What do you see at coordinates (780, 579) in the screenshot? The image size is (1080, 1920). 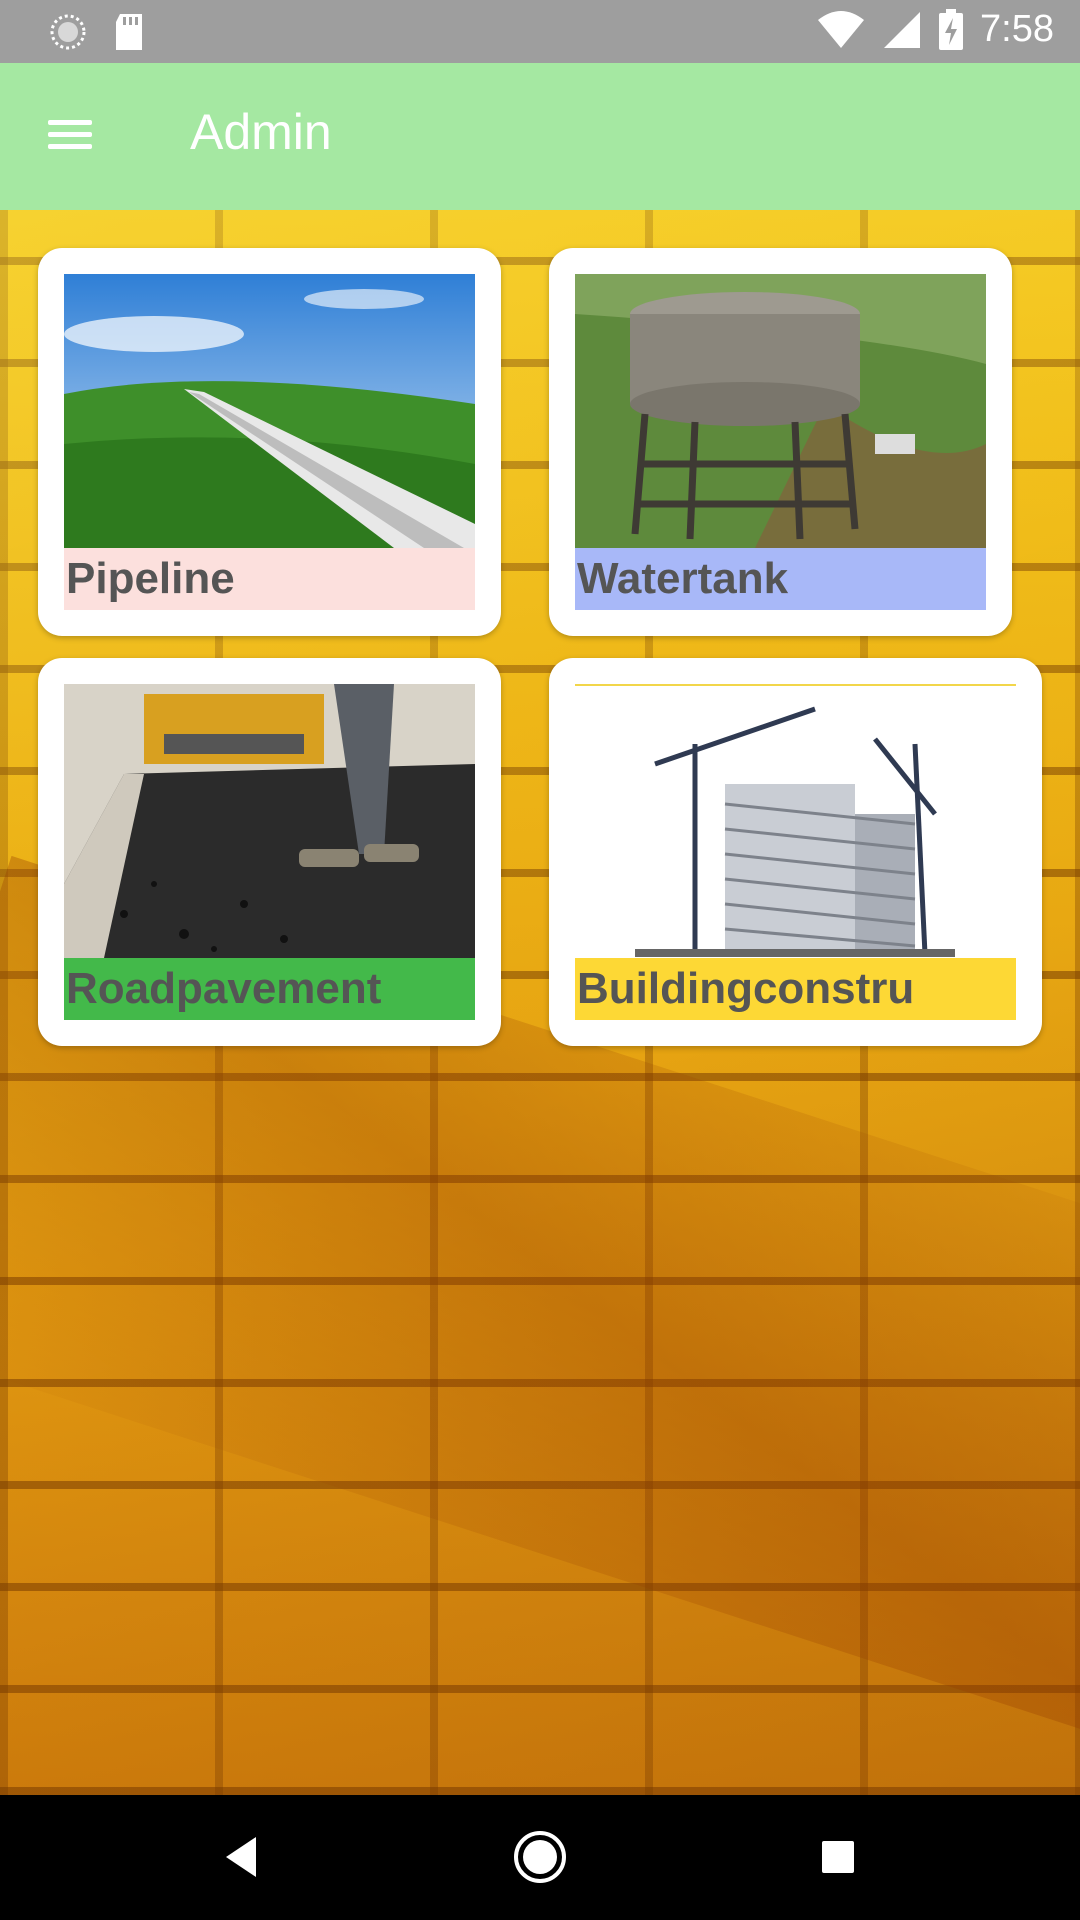 I see `tile-label: Watertank` at bounding box center [780, 579].